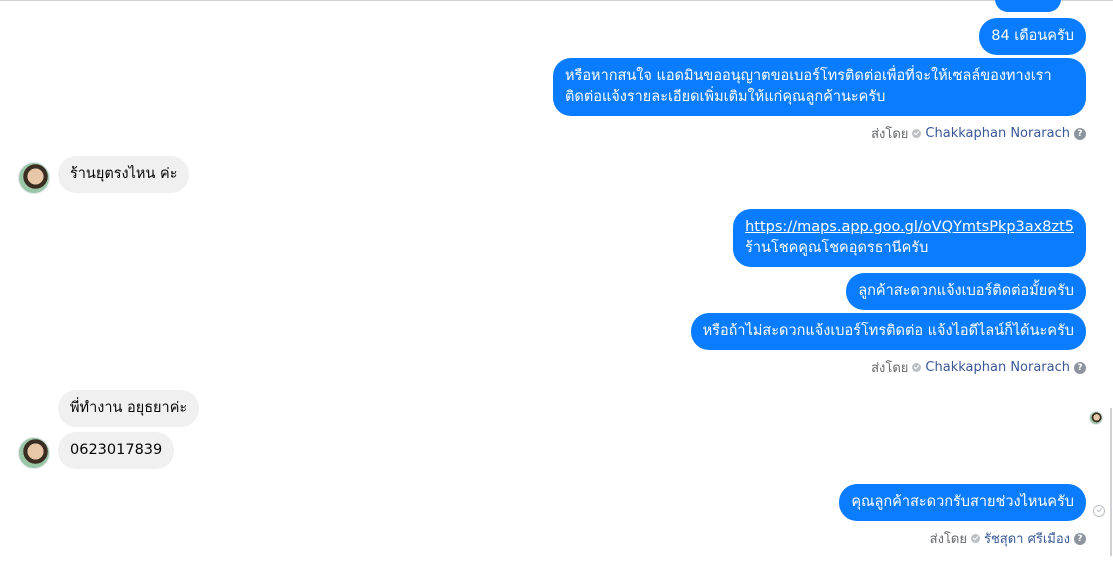  I want to click on message-bubble-agent: 84 เดือนครับ, so click(1032, 36).